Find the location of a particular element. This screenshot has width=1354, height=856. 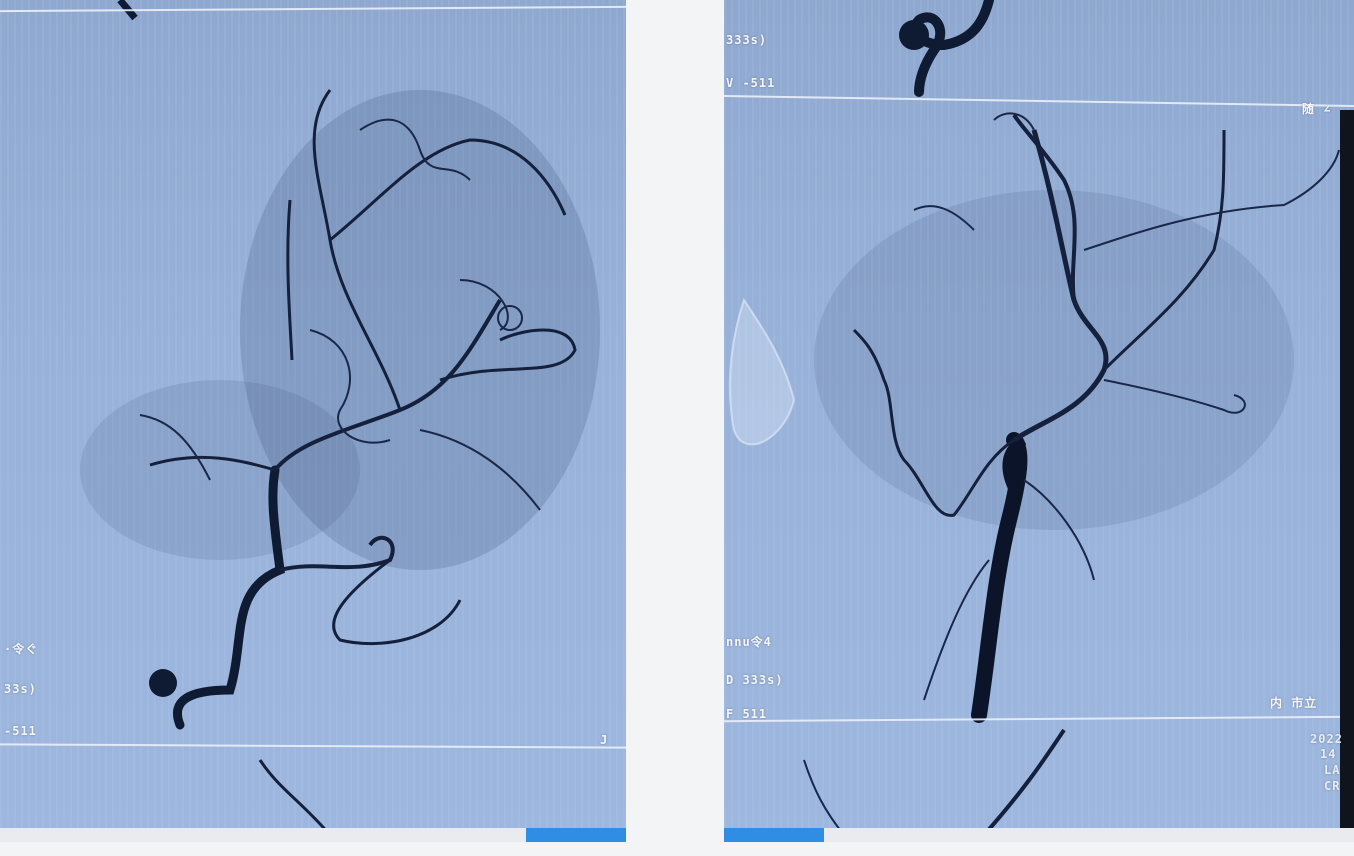

overlay-label-code: F 511 is located at coordinates (747, 714).